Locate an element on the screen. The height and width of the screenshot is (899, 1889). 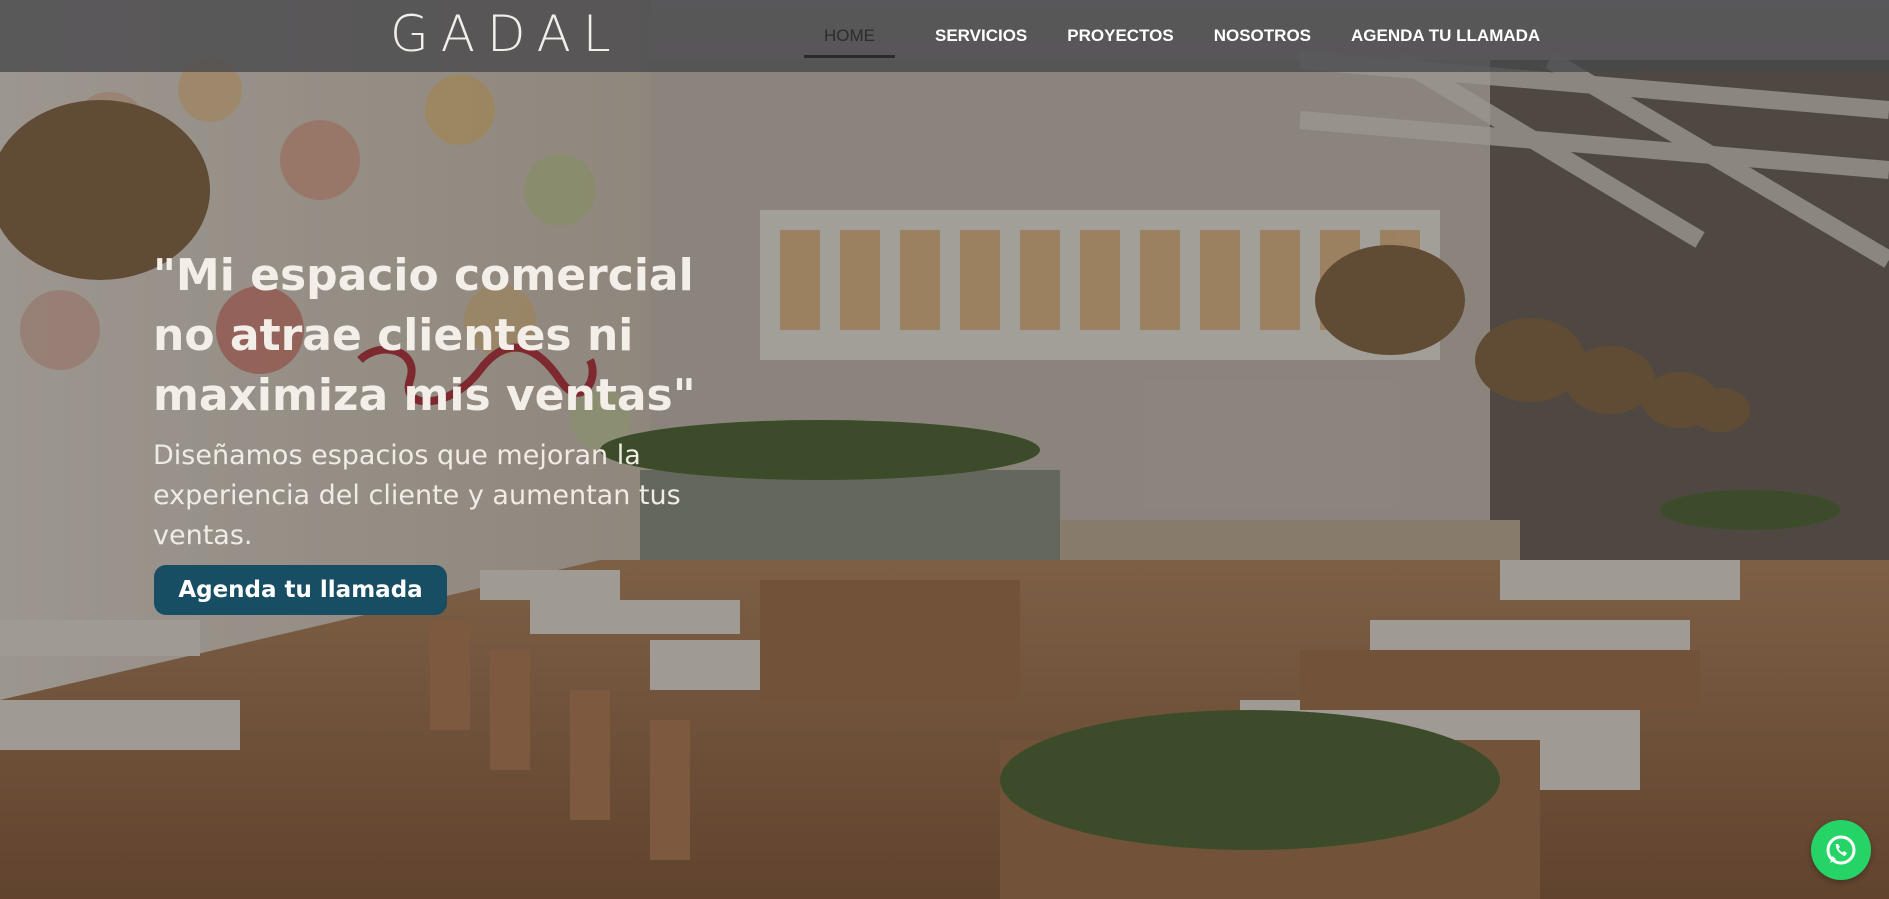
whatsapp-button is located at coordinates (1841, 850).